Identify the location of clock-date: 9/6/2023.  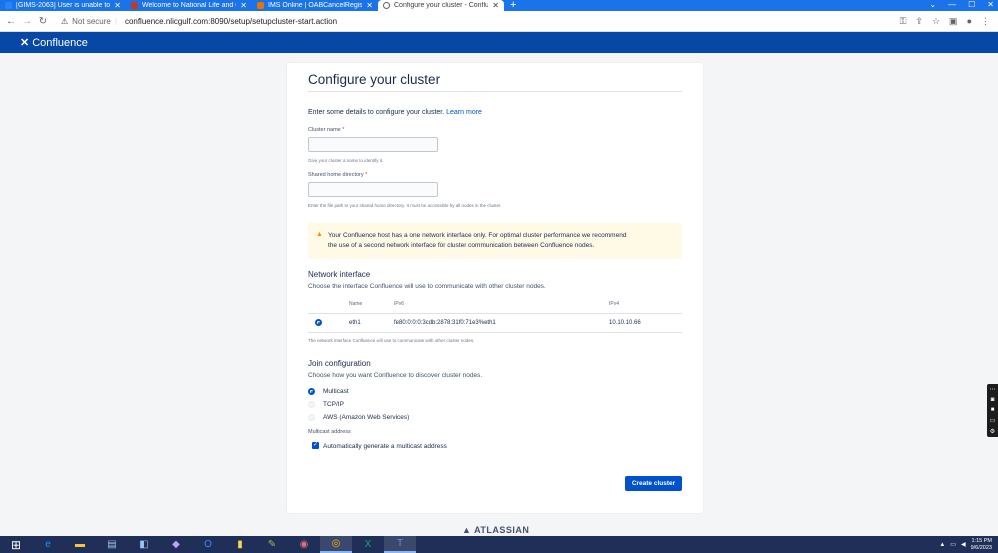
(981, 547).